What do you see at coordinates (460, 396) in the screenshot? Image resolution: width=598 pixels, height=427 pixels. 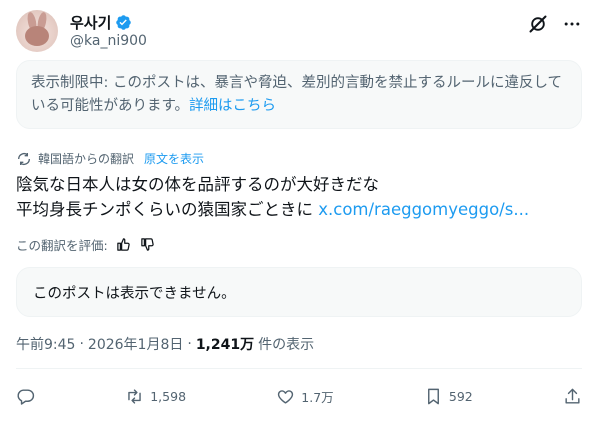 I see `bookmark-count: 592` at bounding box center [460, 396].